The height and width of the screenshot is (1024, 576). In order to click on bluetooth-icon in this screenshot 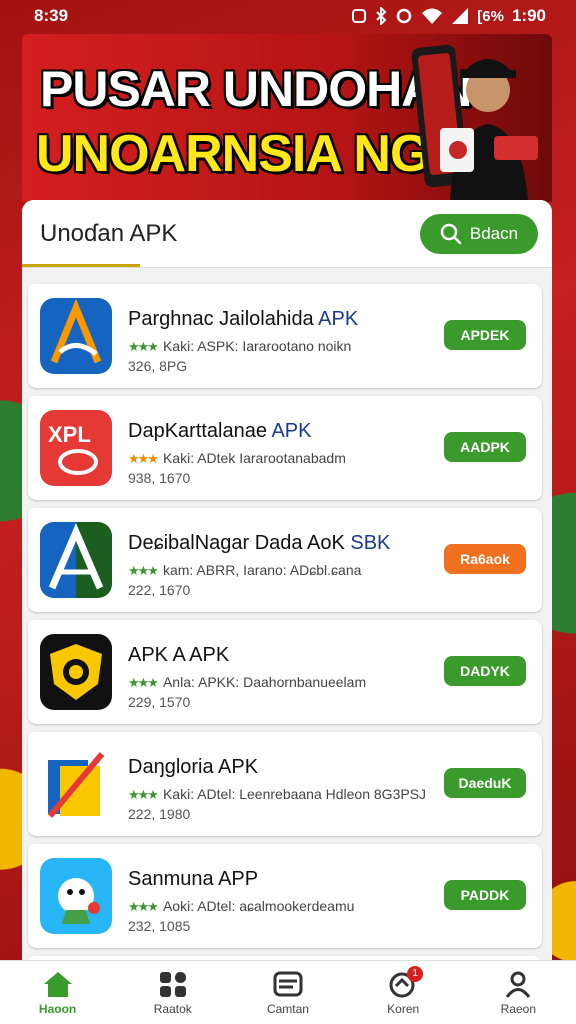, I will do `click(381, 16)`.